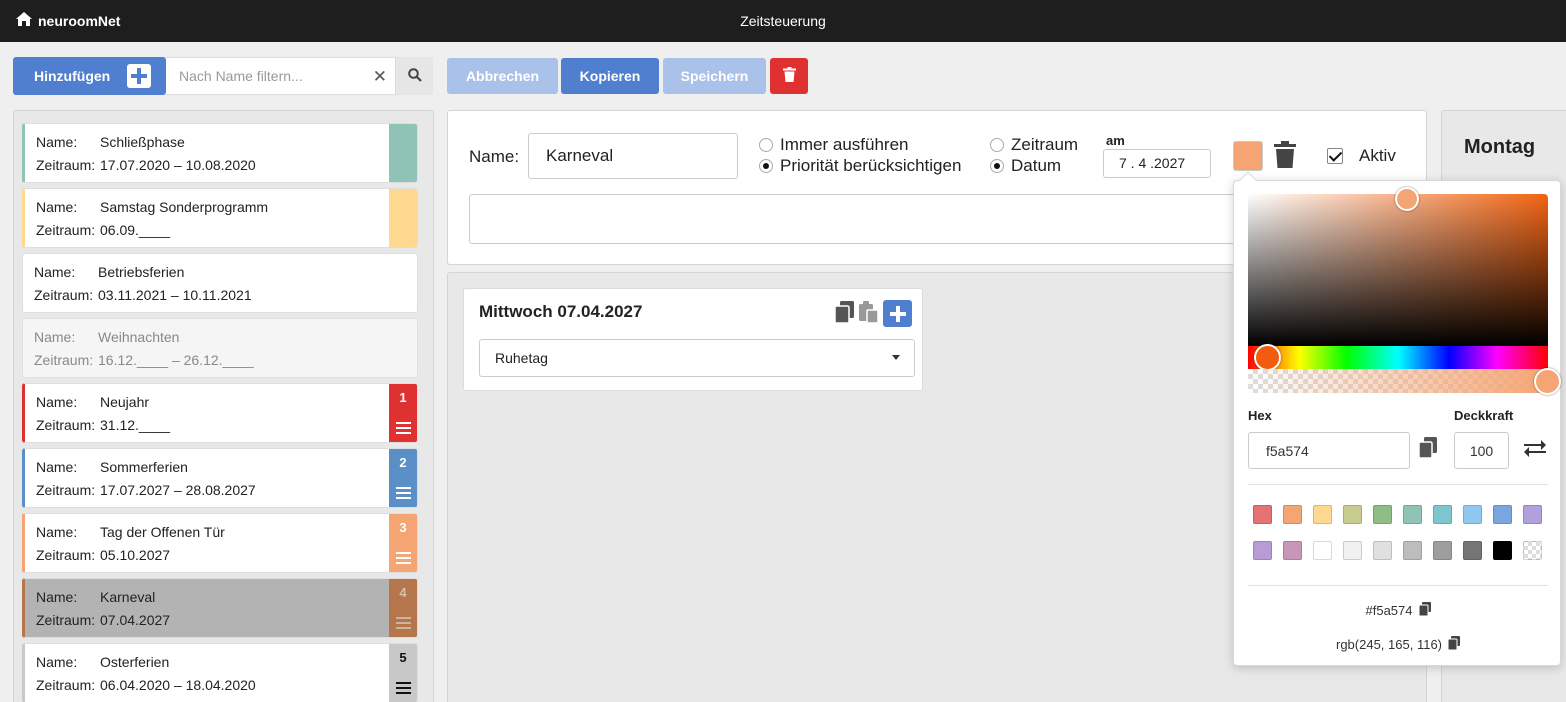  What do you see at coordinates (139, 337) in the screenshot?
I see `list-item-name: Weihnachten` at bounding box center [139, 337].